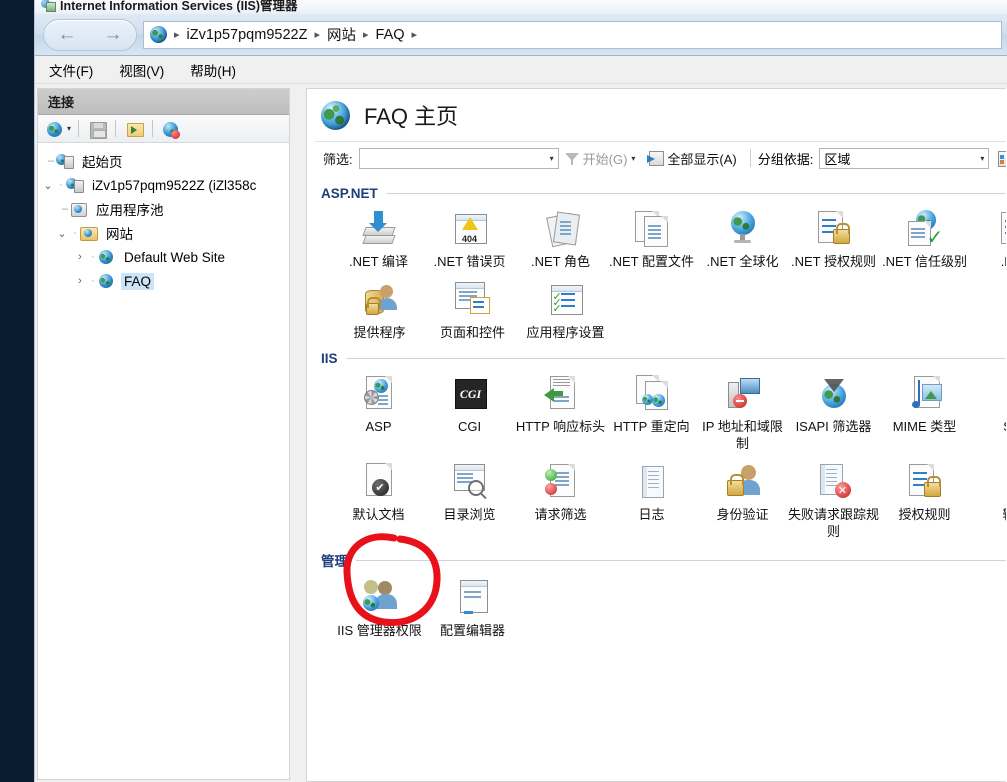  I want to click on feature-http-response-headers: HTTP 响应标头, so click(560, 412).